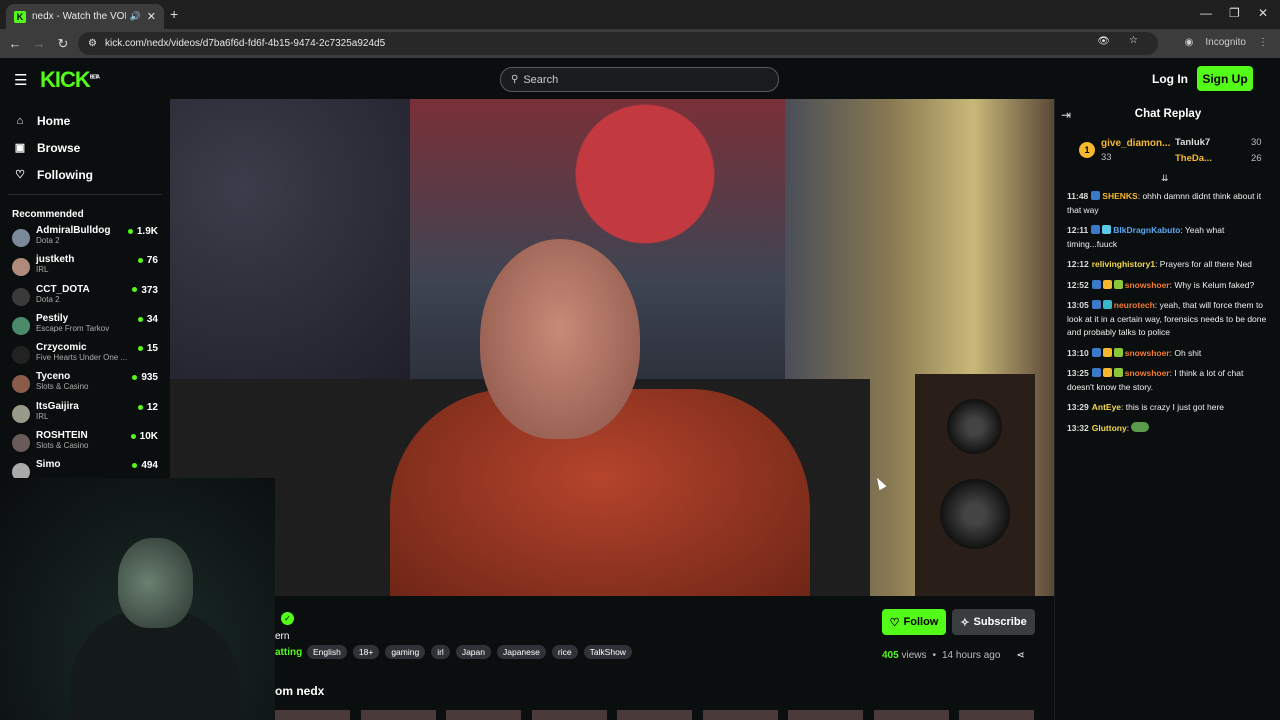 The image size is (1280, 720). Describe the element at coordinates (85, 297) in the screenshot. I see `channel-item: CCT_DOTA Dota 2 373` at that location.